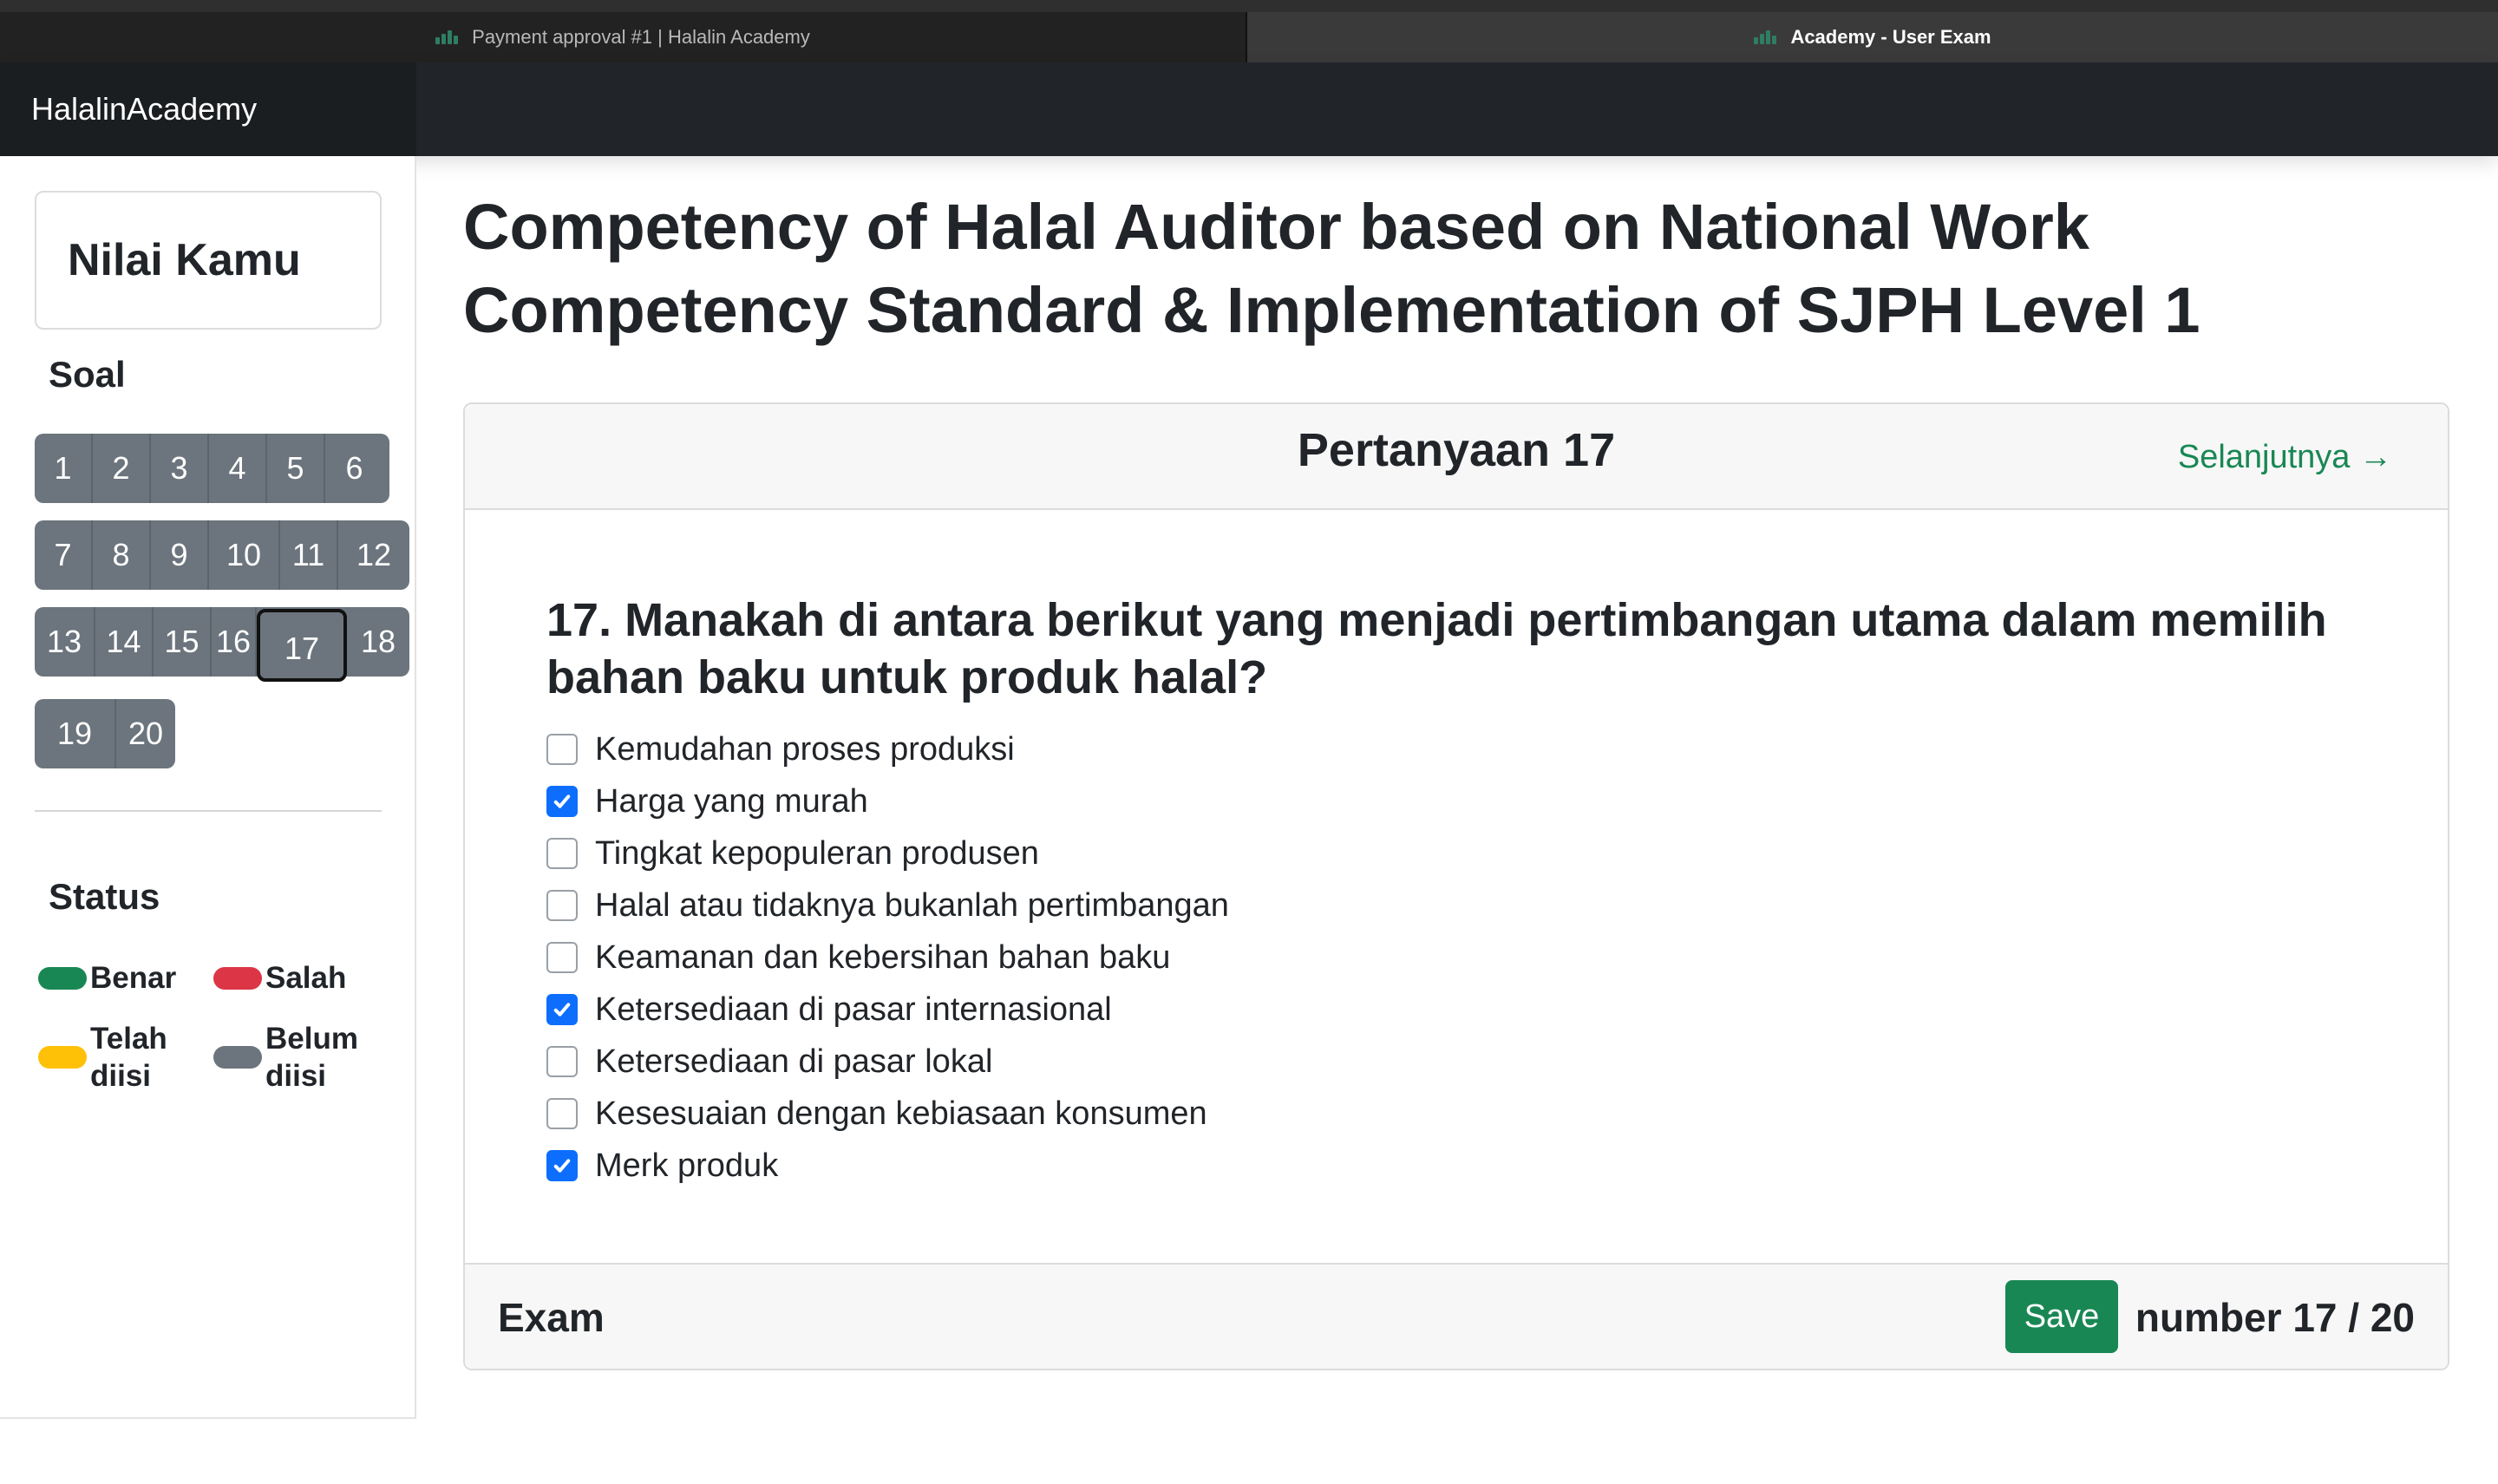  I want to click on legend-answered-line1: Telah, so click(128, 1039).